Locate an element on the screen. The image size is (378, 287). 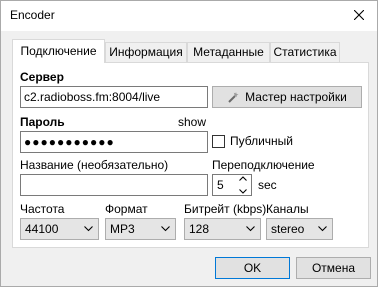
wand-icon is located at coordinates (233, 97).